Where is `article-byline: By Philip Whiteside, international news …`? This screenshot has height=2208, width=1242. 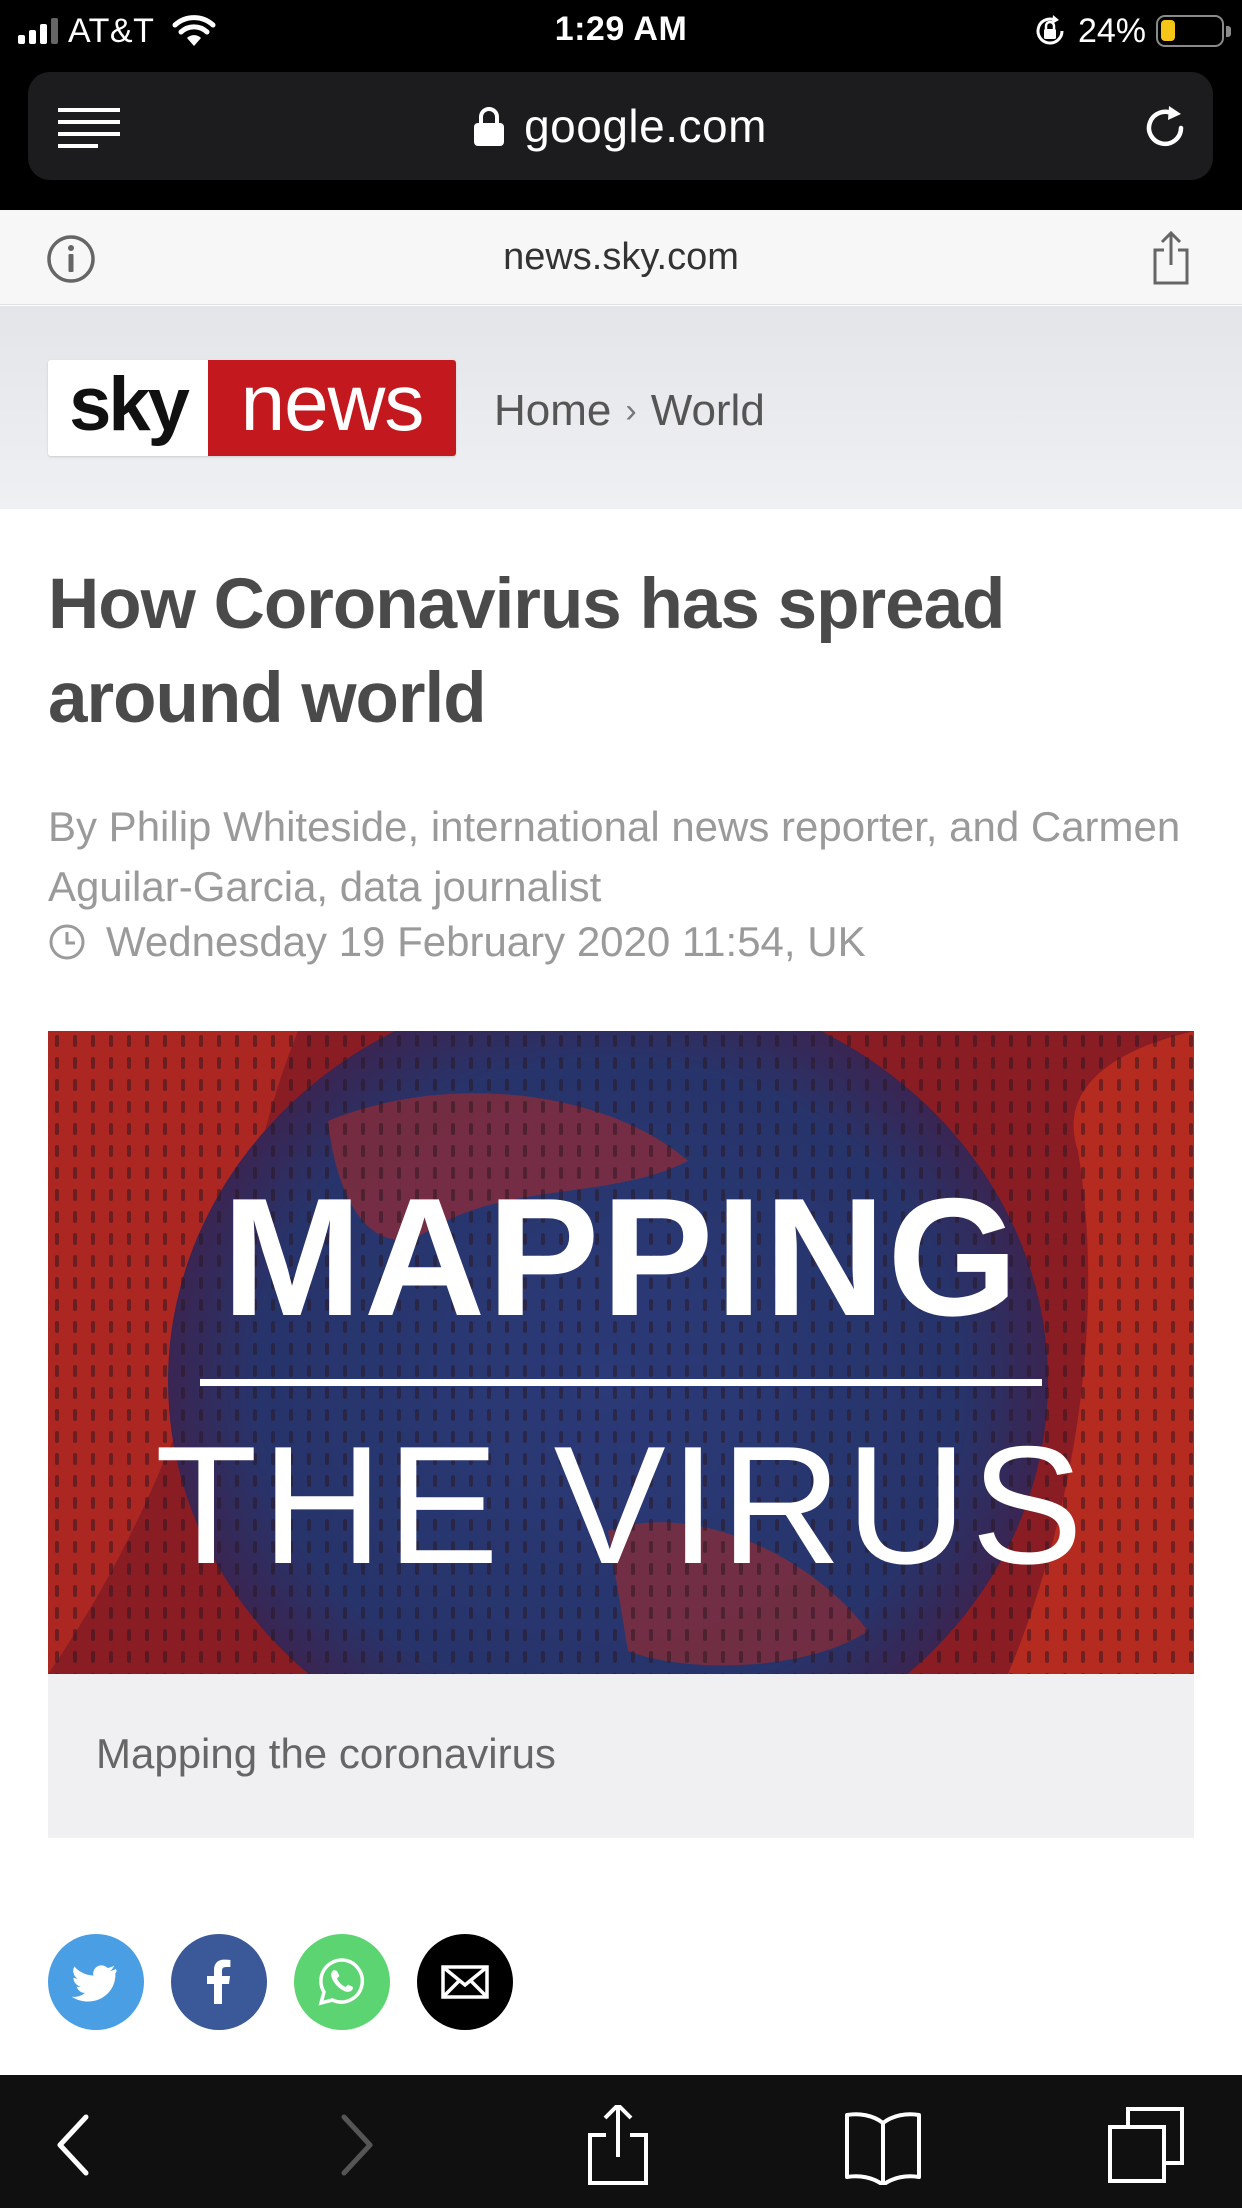
article-byline: By Philip Whiteside, international news … is located at coordinates (614, 856).